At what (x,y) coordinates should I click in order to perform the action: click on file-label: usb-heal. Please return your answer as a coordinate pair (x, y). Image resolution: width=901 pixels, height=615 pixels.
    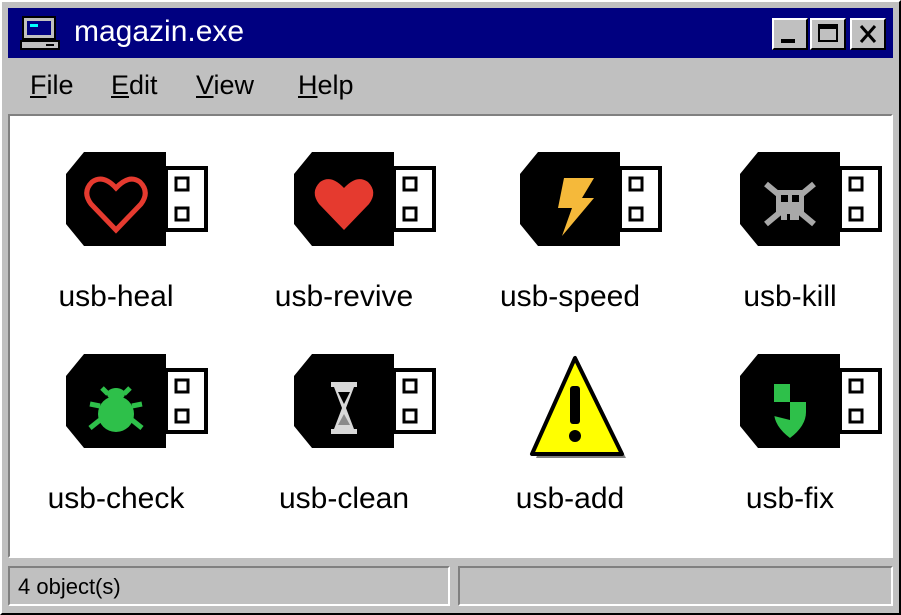
    Looking at the image, I should click on (116, 296).